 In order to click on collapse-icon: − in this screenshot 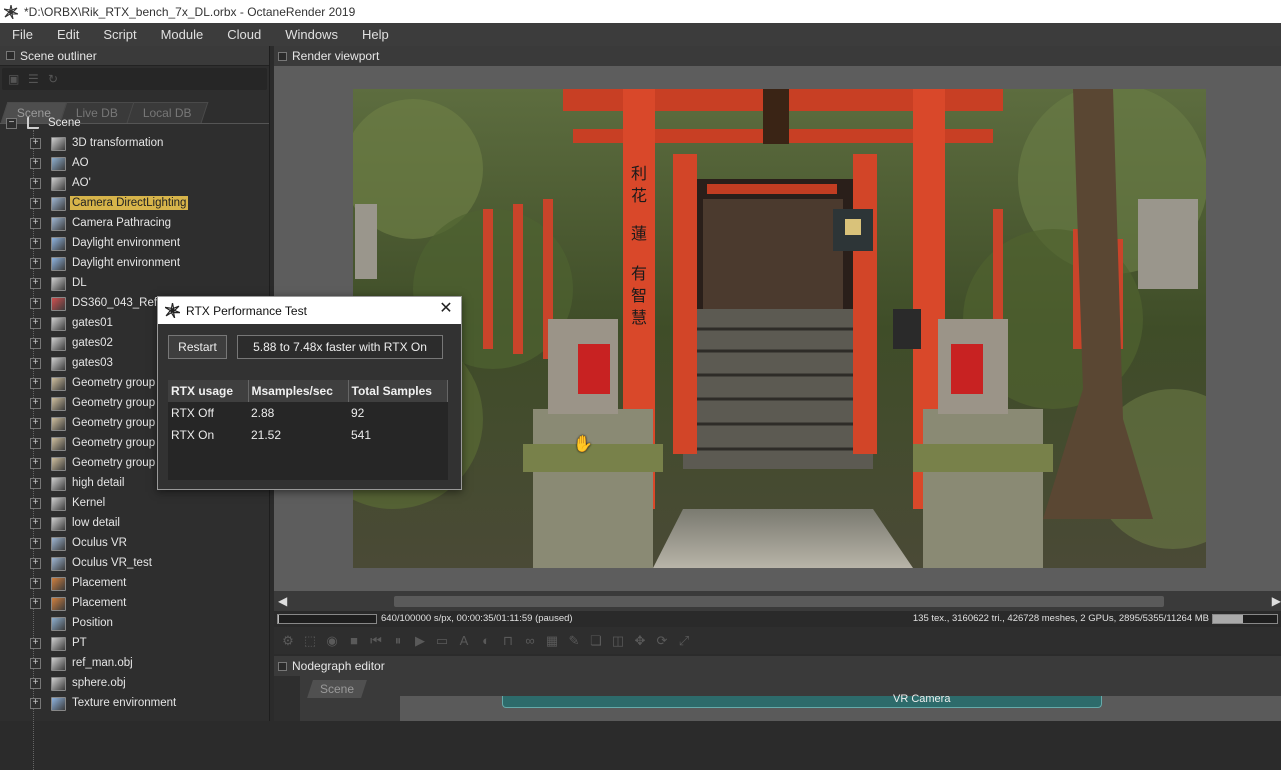, I will do `click(11, 123)`.